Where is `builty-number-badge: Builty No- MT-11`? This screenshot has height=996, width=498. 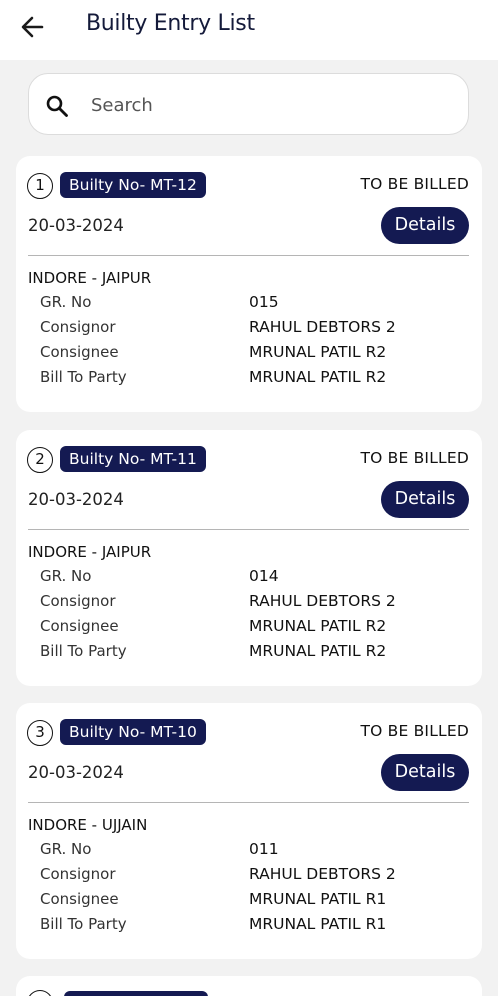
builty-number-badge: Builty No- MT-11 is located at coordinates (133, 459).